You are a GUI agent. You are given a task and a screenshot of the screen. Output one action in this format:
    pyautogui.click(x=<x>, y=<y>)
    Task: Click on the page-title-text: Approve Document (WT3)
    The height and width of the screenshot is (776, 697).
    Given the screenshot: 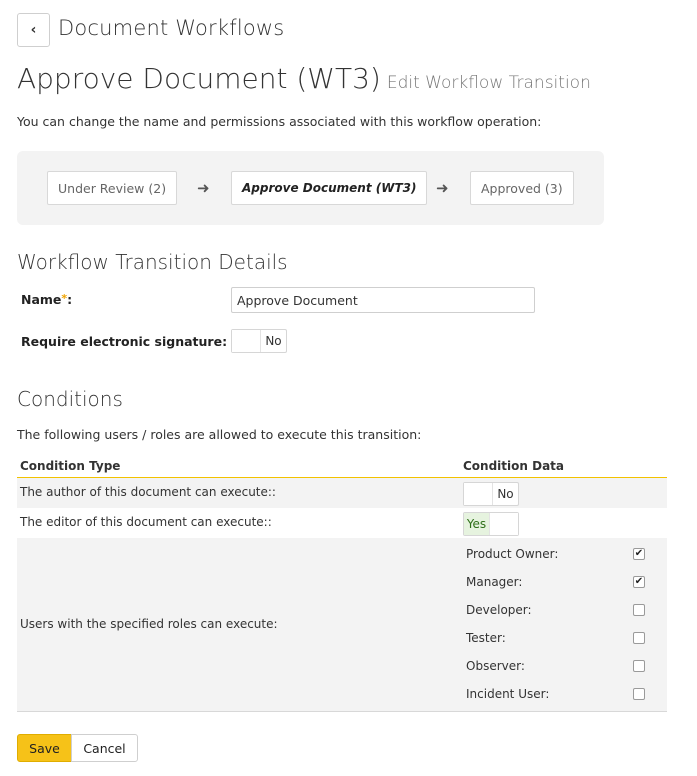 What is the action you would take?
    pyautogui.click(x=199, y=78)
    